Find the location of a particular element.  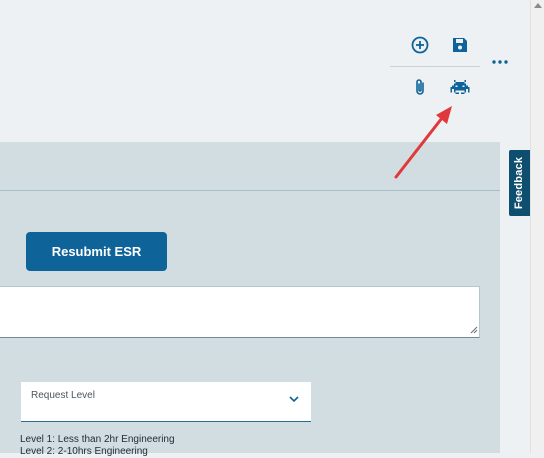

paperclip-icon is located at coordinates (420, 87).